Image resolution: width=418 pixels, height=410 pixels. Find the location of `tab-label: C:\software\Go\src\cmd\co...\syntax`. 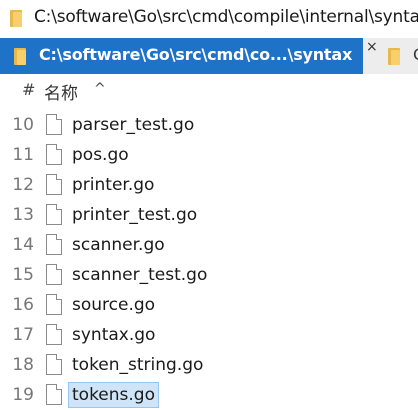

tab-label: C:\software\Go\src\cmd\co...\syntax is located at coordinates (196, 54).